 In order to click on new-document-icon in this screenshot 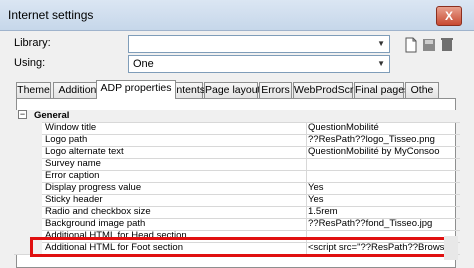, I will do `click(411, 45)`.